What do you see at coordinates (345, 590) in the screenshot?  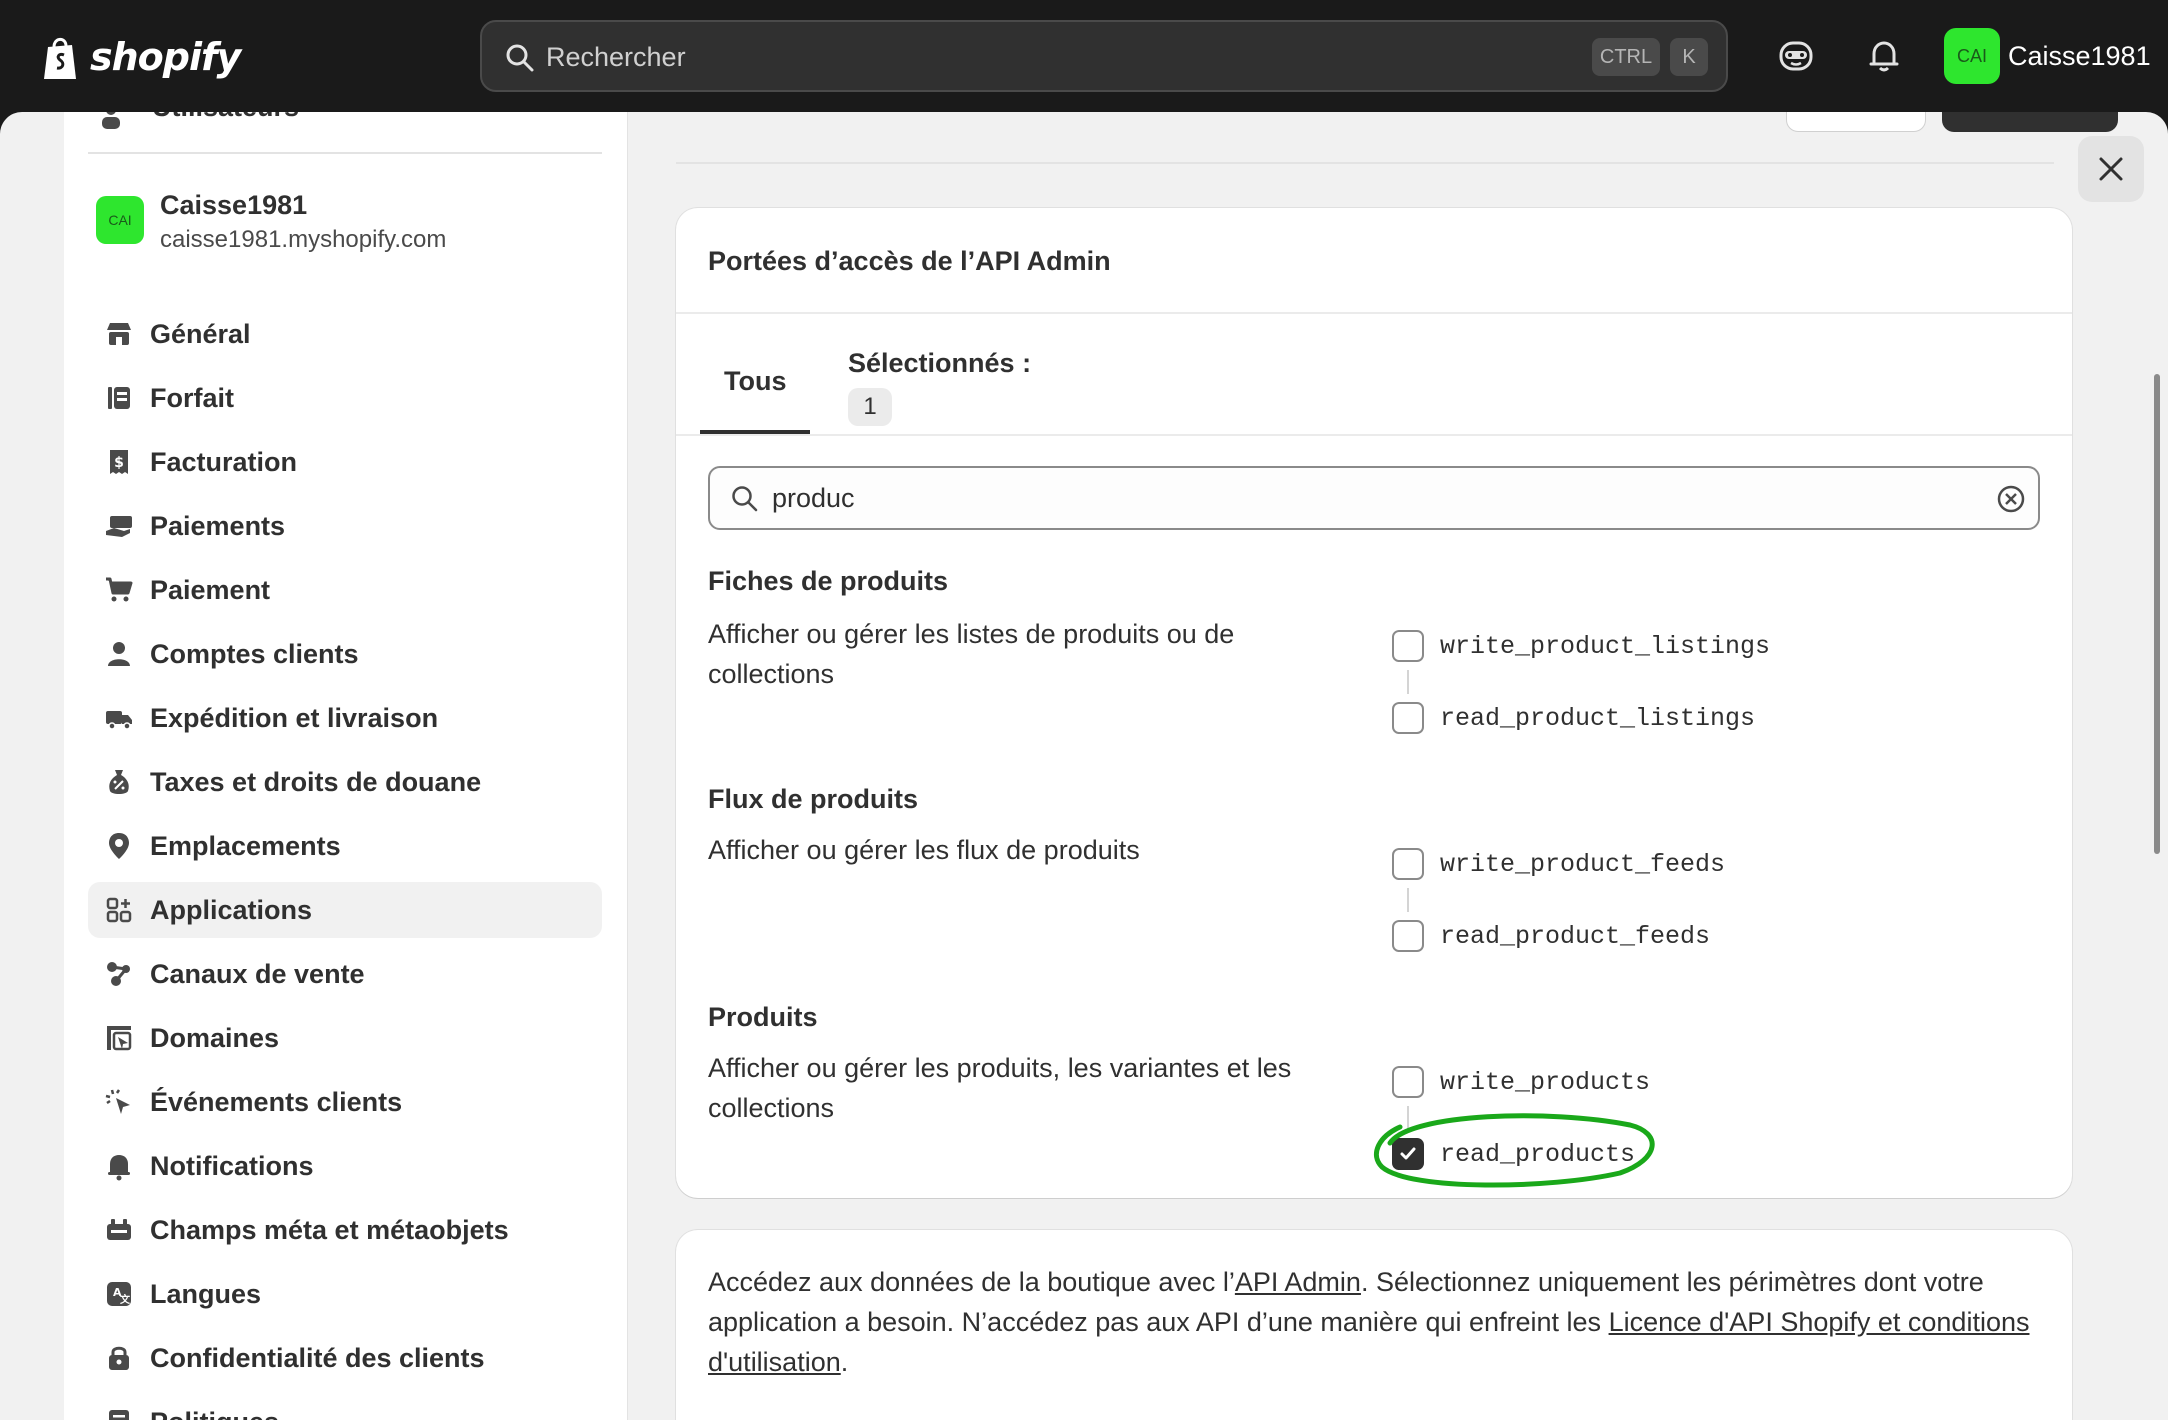 I see `sidebar-item-checkout: Paiement` at bounding box center [345, 590].